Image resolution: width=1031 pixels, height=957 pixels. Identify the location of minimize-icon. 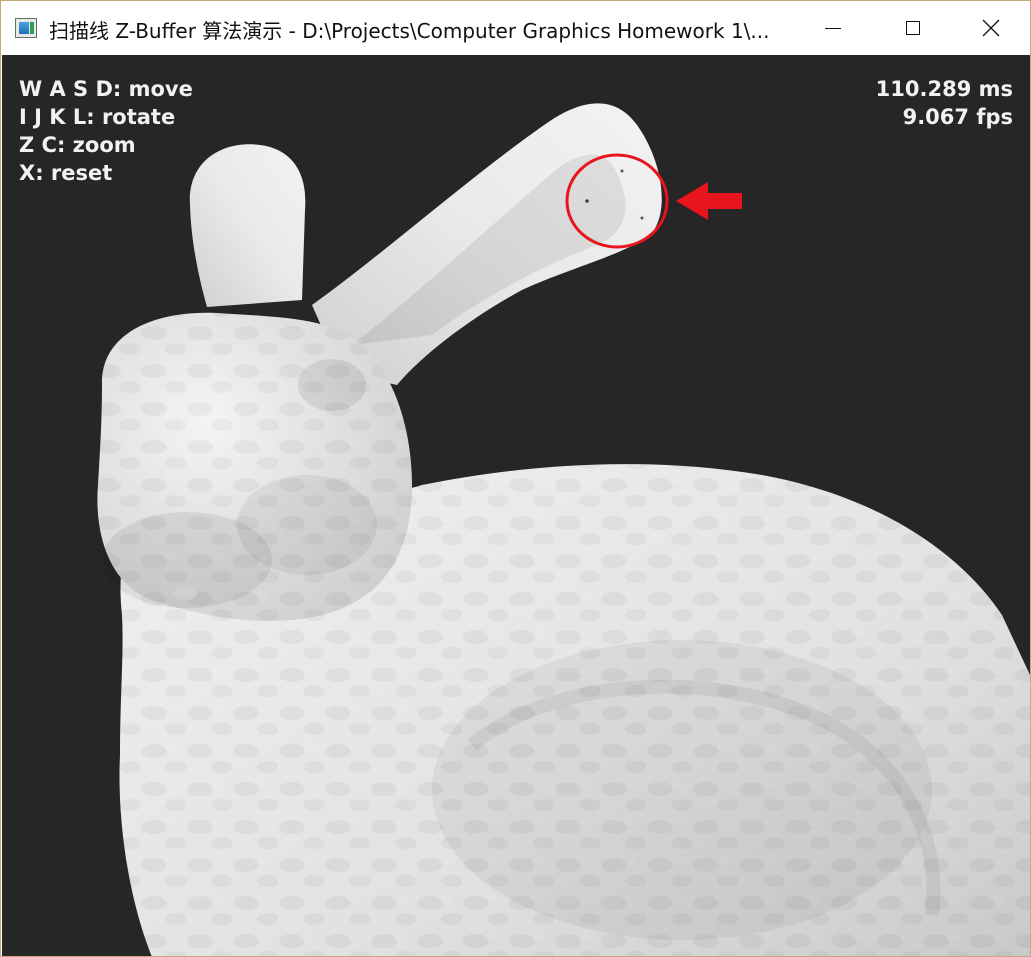
(833, 28).